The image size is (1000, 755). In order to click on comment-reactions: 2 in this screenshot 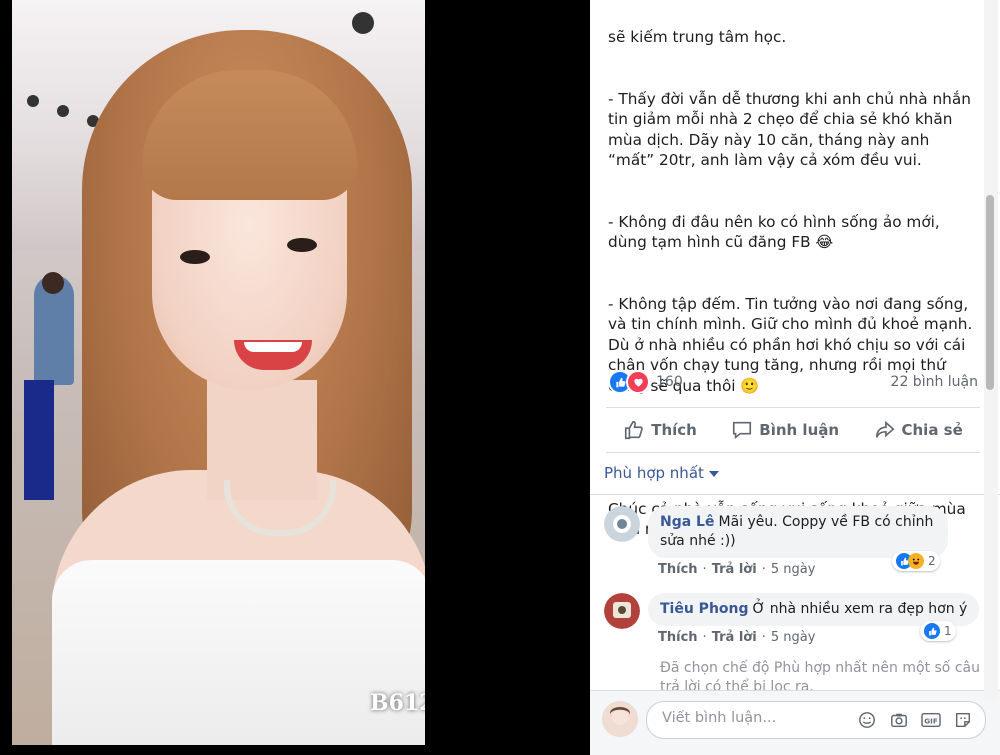, I will do `click(916, 561)`.